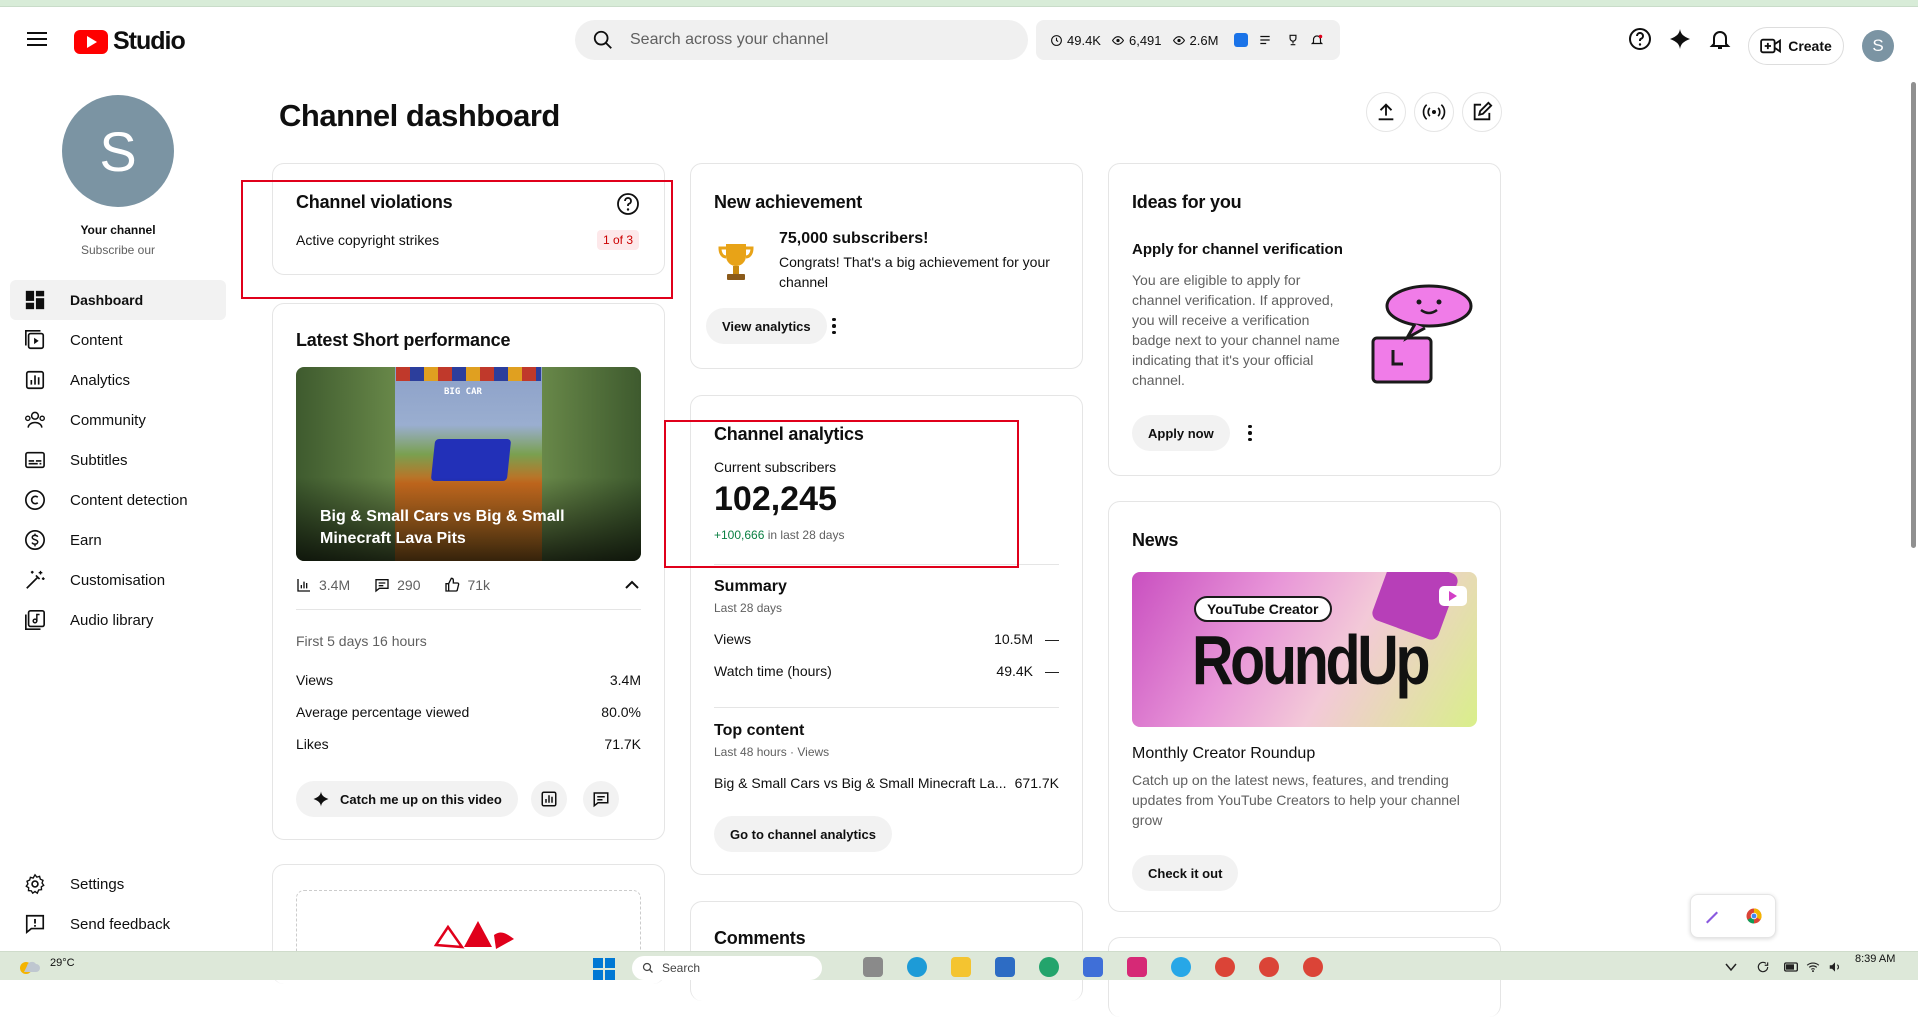 The width and height of the screenshot is (1918, 1017). I want to click on metric-label: Views, so click(315, 680).